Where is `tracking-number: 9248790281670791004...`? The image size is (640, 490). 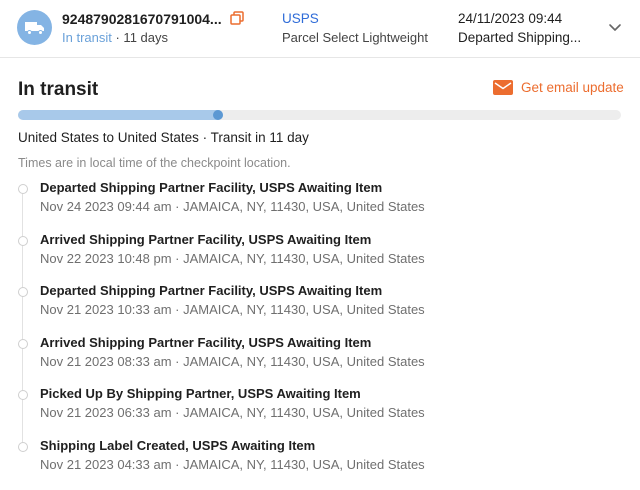 tracking-number: 9248790281670791004... is located at coordinates (142, 19).